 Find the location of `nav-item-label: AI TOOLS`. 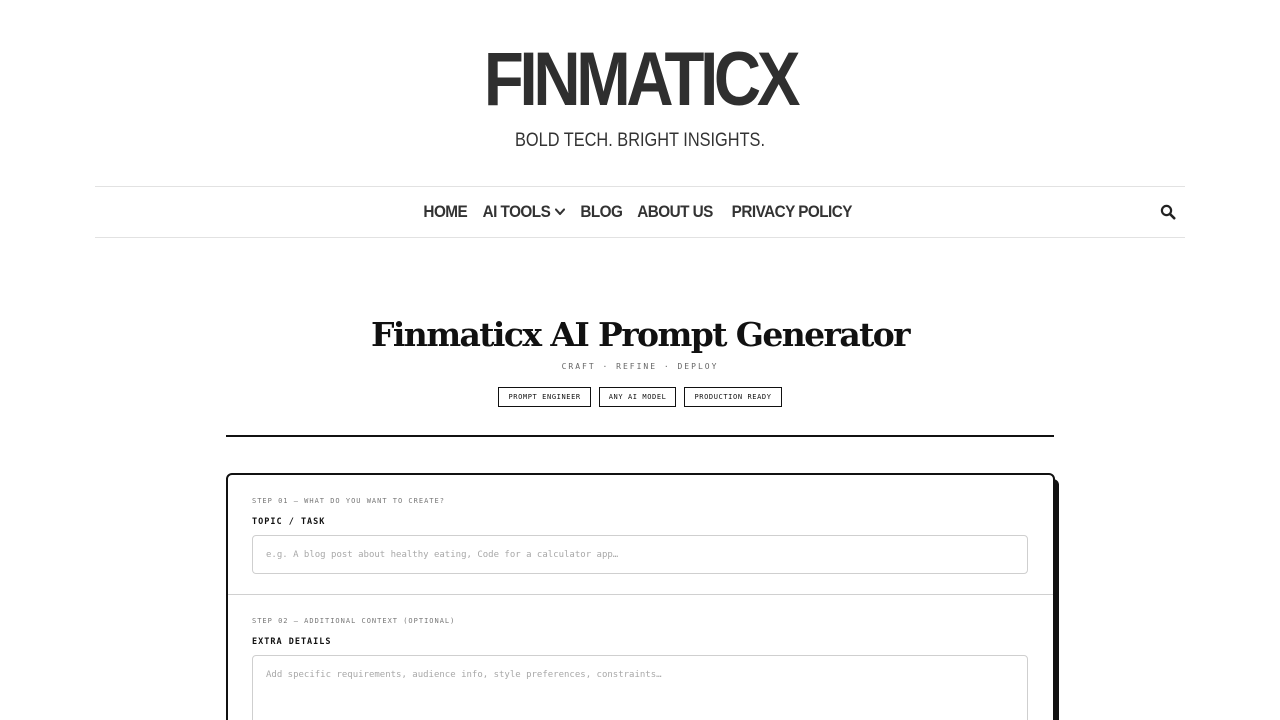

nav-item-label: AI TOOLS is located at coordinates (516, 211).